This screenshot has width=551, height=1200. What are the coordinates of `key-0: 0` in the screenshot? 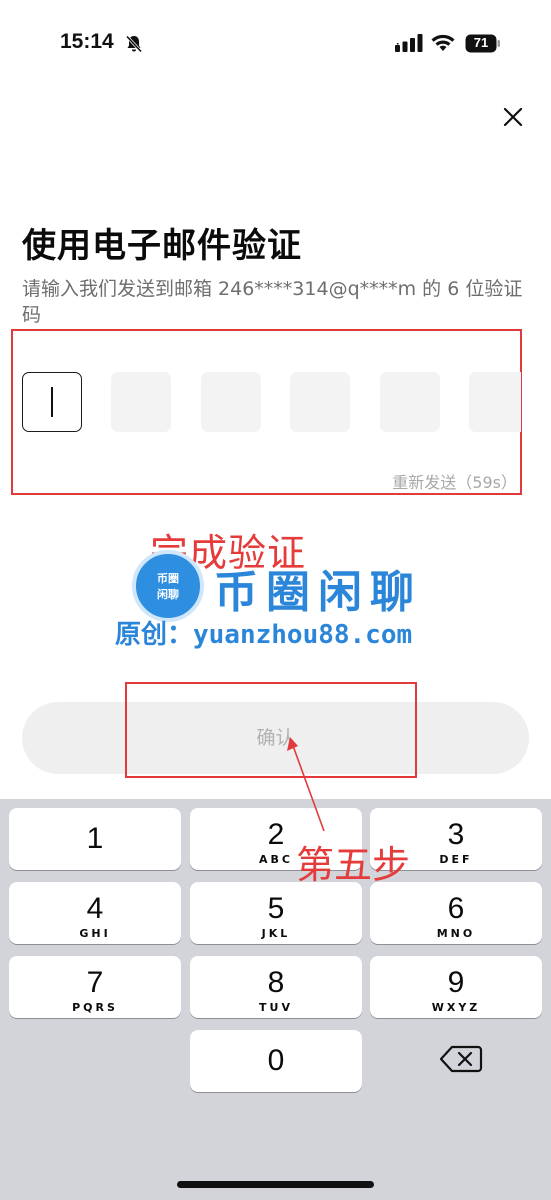 It's located at (276, 1061).